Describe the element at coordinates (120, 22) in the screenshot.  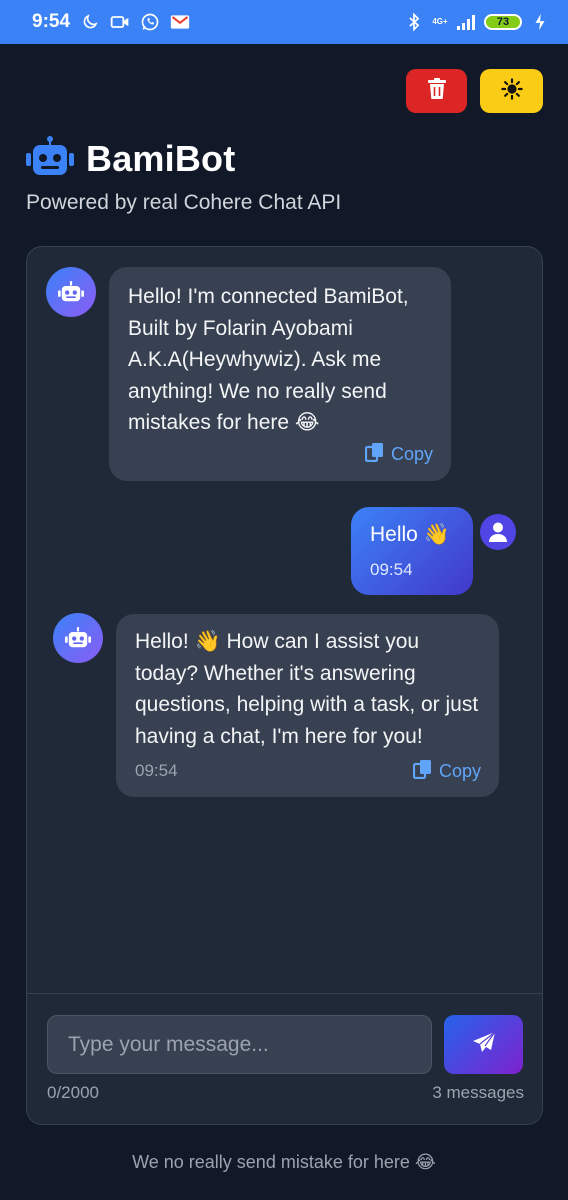
I see `video-icon` at that location.